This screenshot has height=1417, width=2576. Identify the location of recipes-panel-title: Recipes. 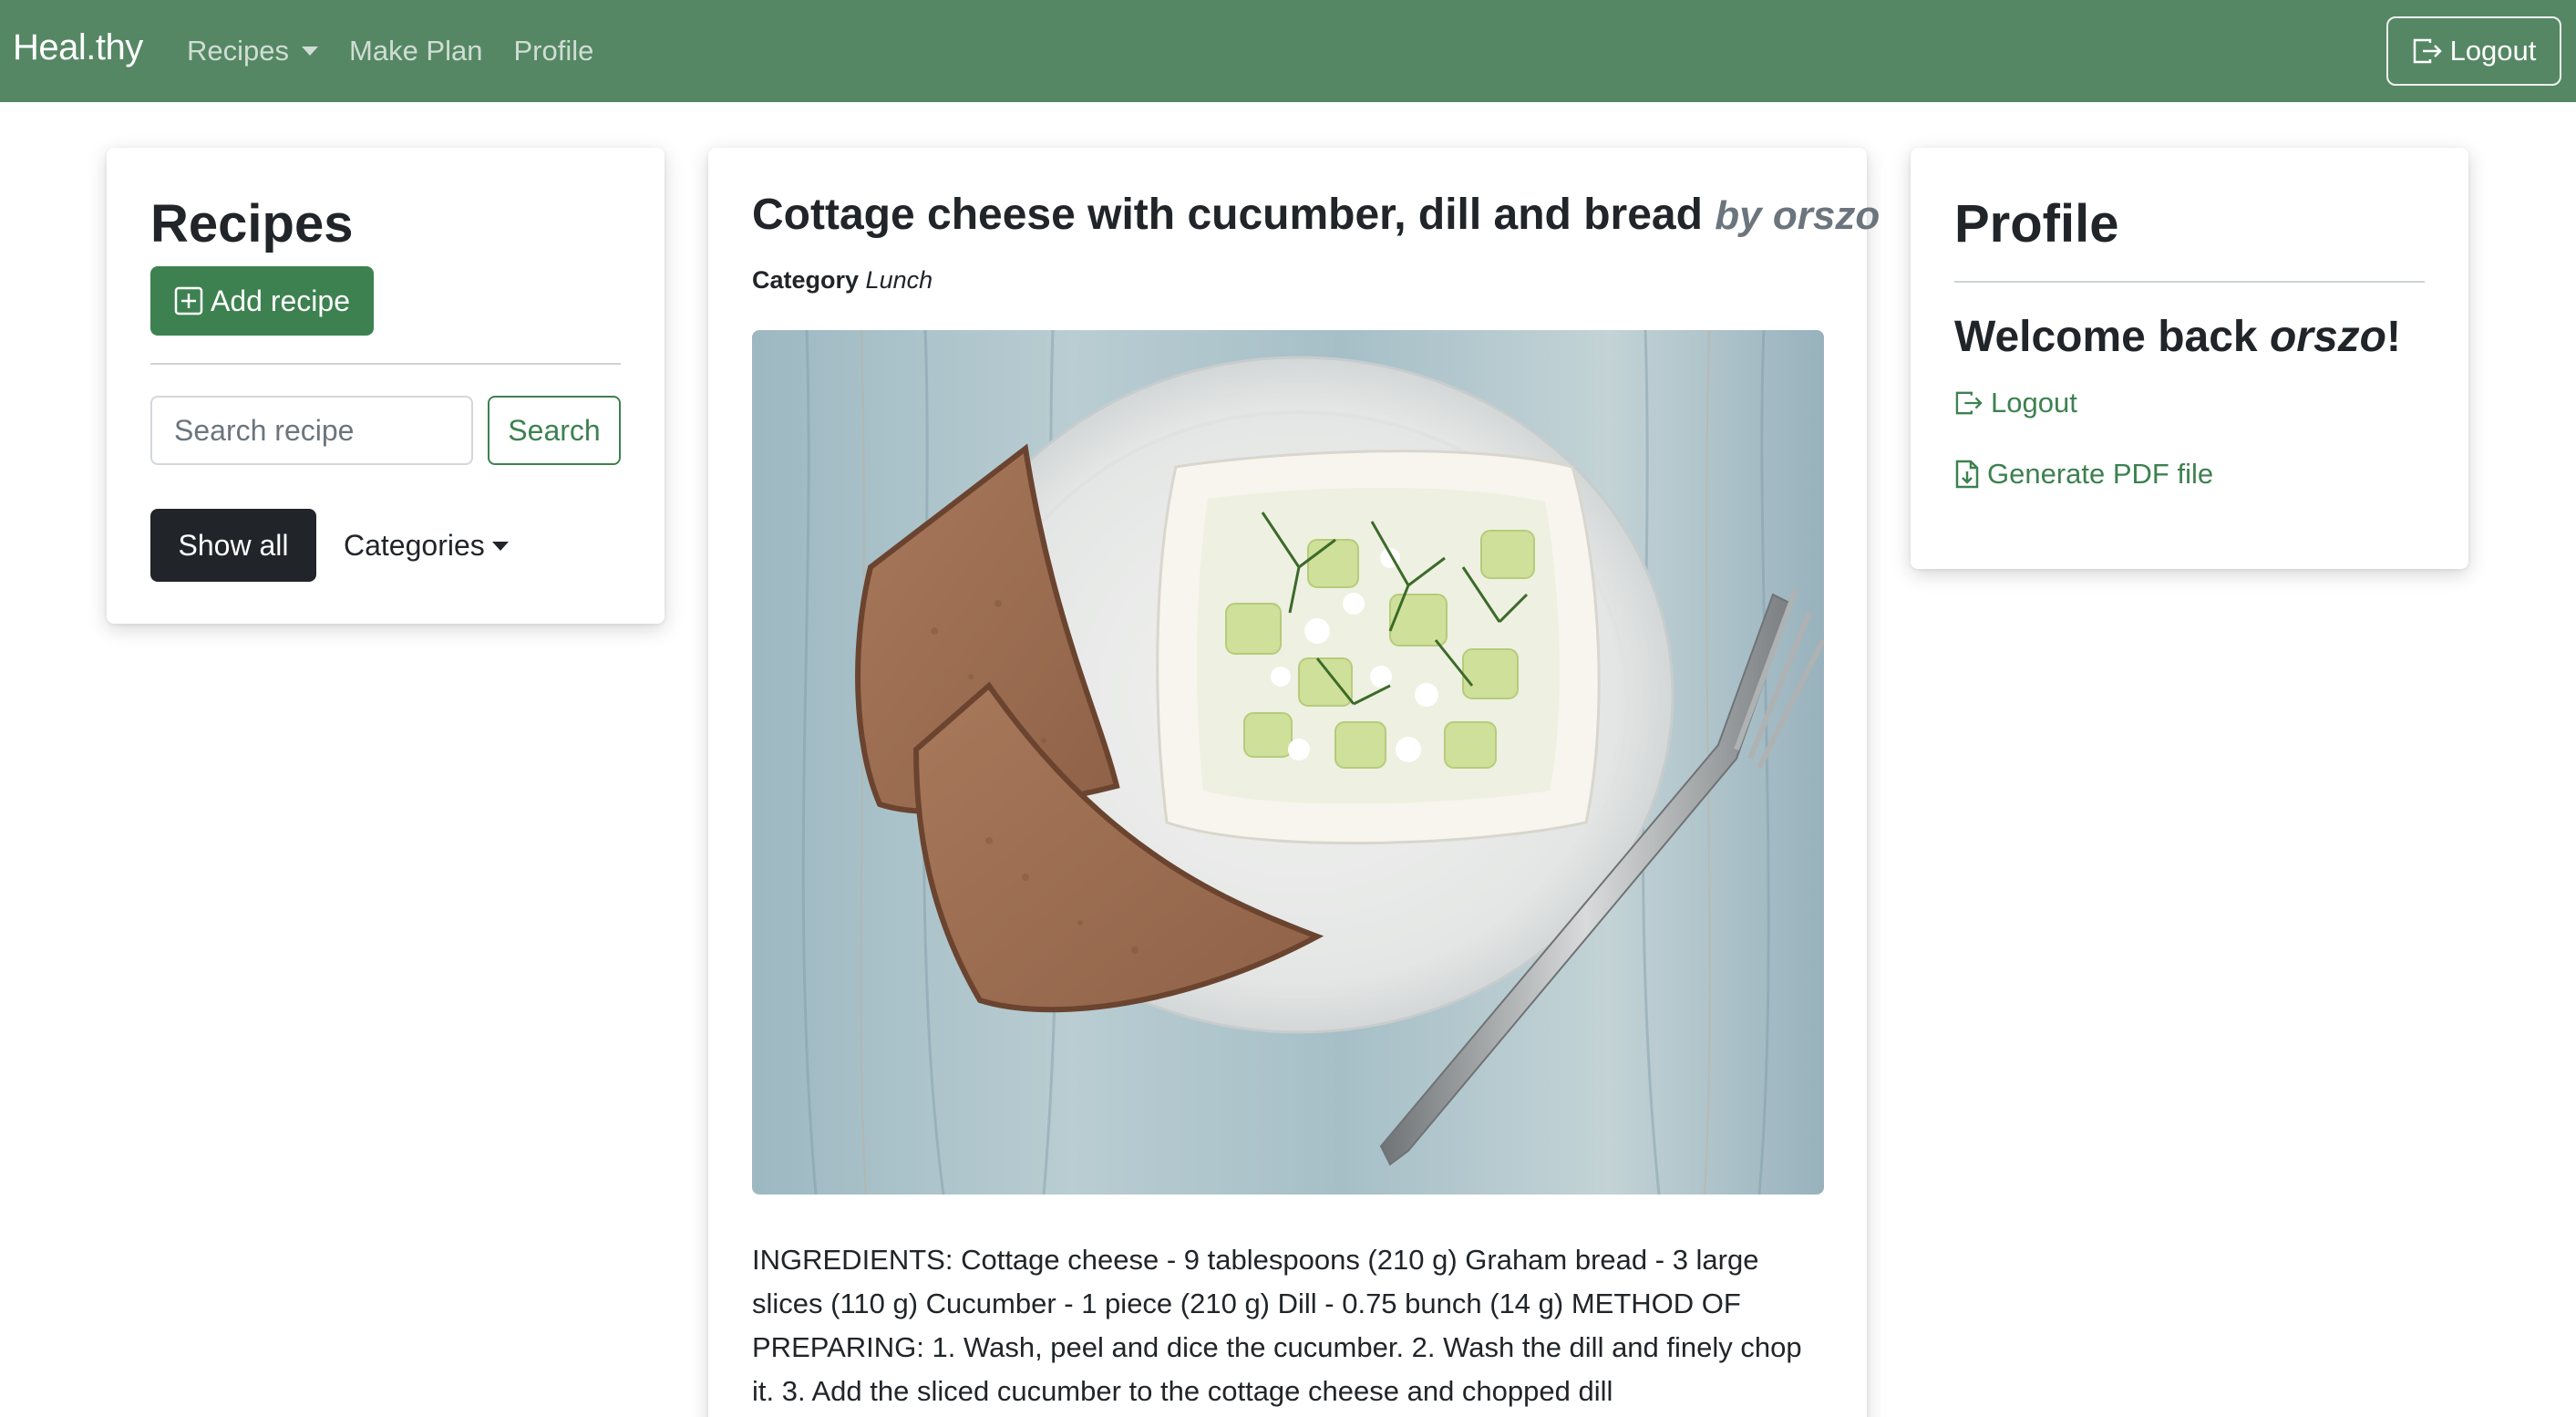
(252, 223).